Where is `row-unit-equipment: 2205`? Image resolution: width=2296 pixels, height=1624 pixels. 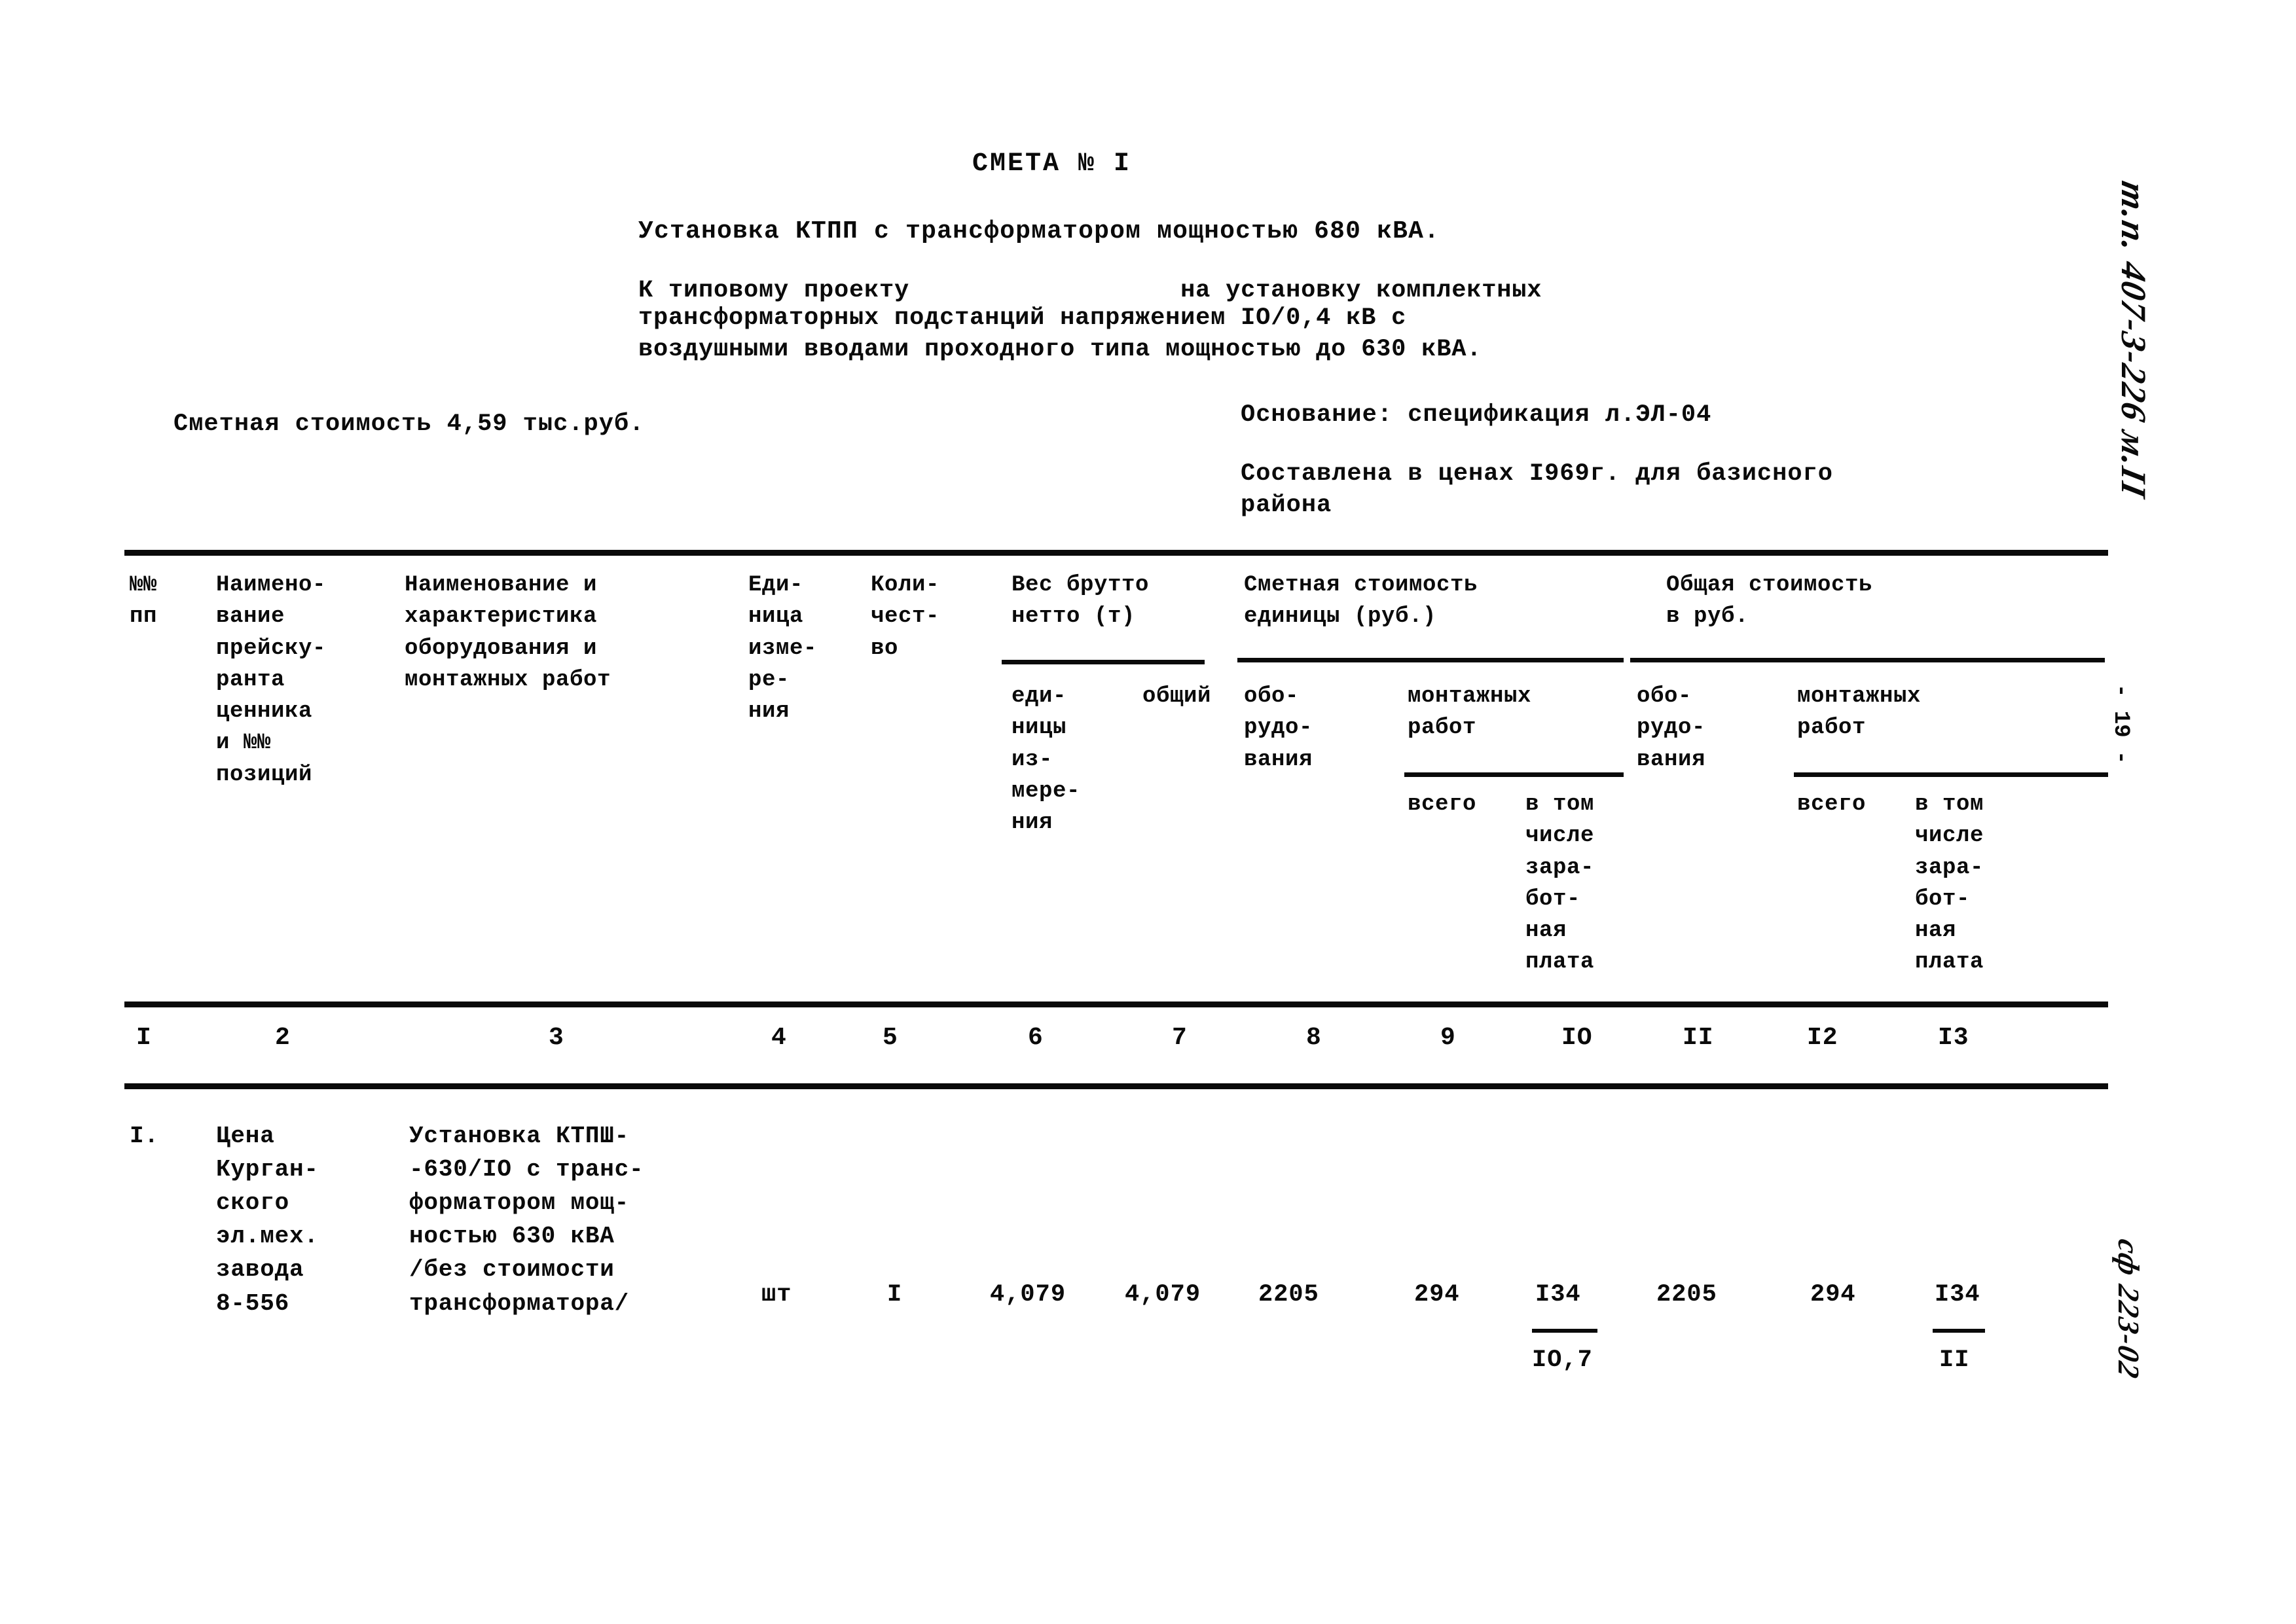 row-unit-equipment: 2205 is located at coordinates (1288, 1294).